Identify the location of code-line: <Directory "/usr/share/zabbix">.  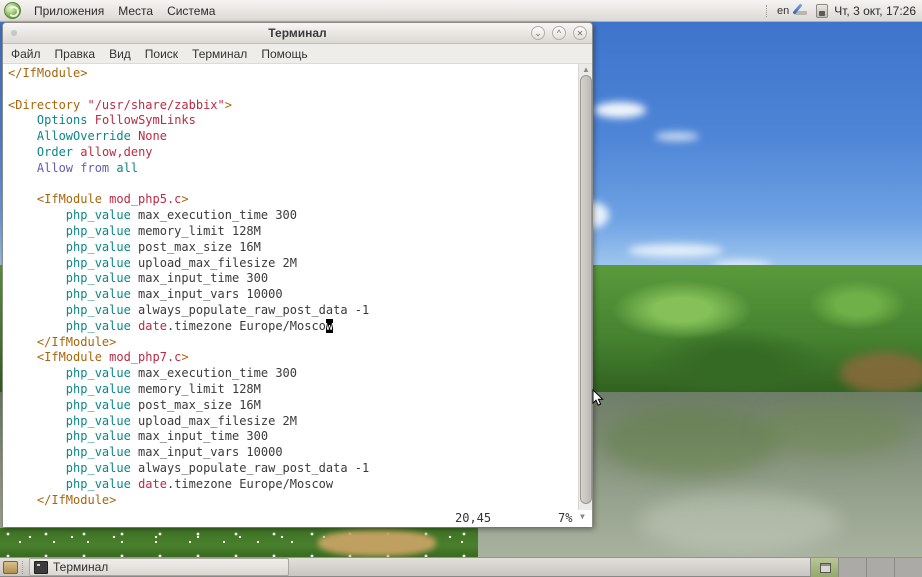
(293, 106).